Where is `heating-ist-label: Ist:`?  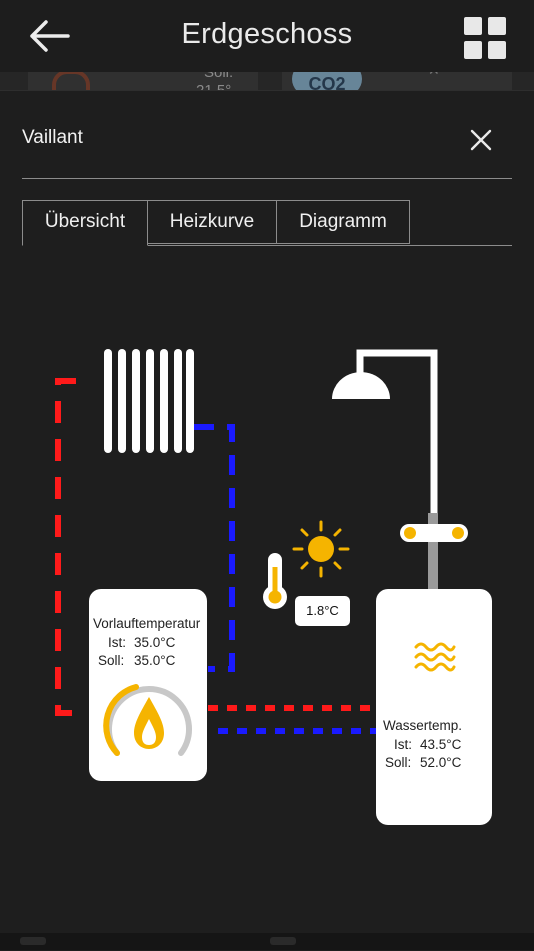
heating-ist-label: Ist: is located at coordinates (117, 642).